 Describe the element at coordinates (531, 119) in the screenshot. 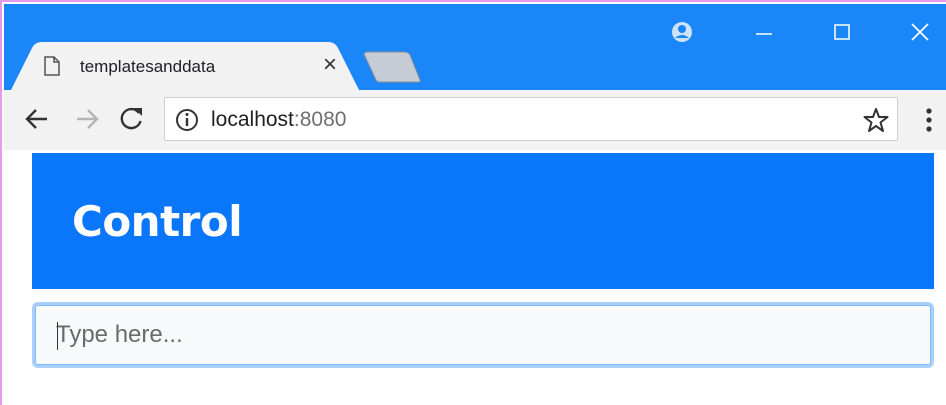

I see `address-bar: localhost:8080` at that location.